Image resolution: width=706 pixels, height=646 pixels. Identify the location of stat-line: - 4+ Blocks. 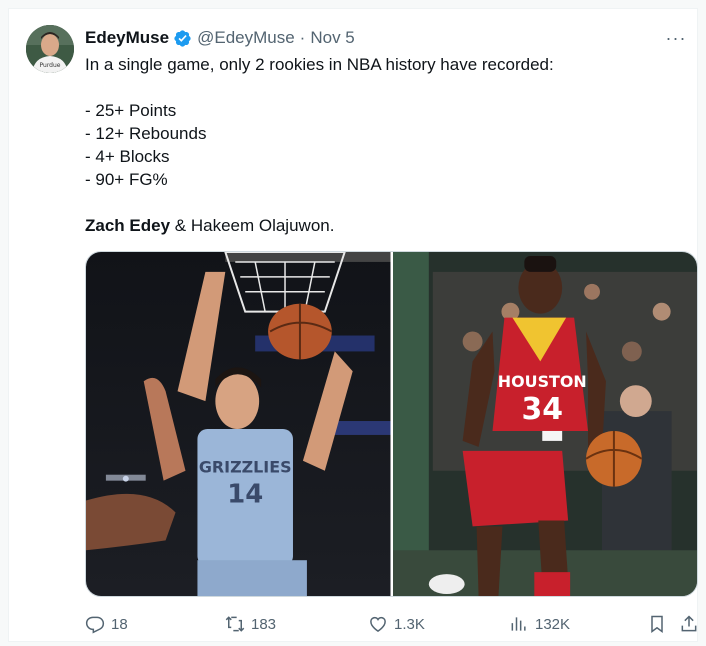
(127, 156).